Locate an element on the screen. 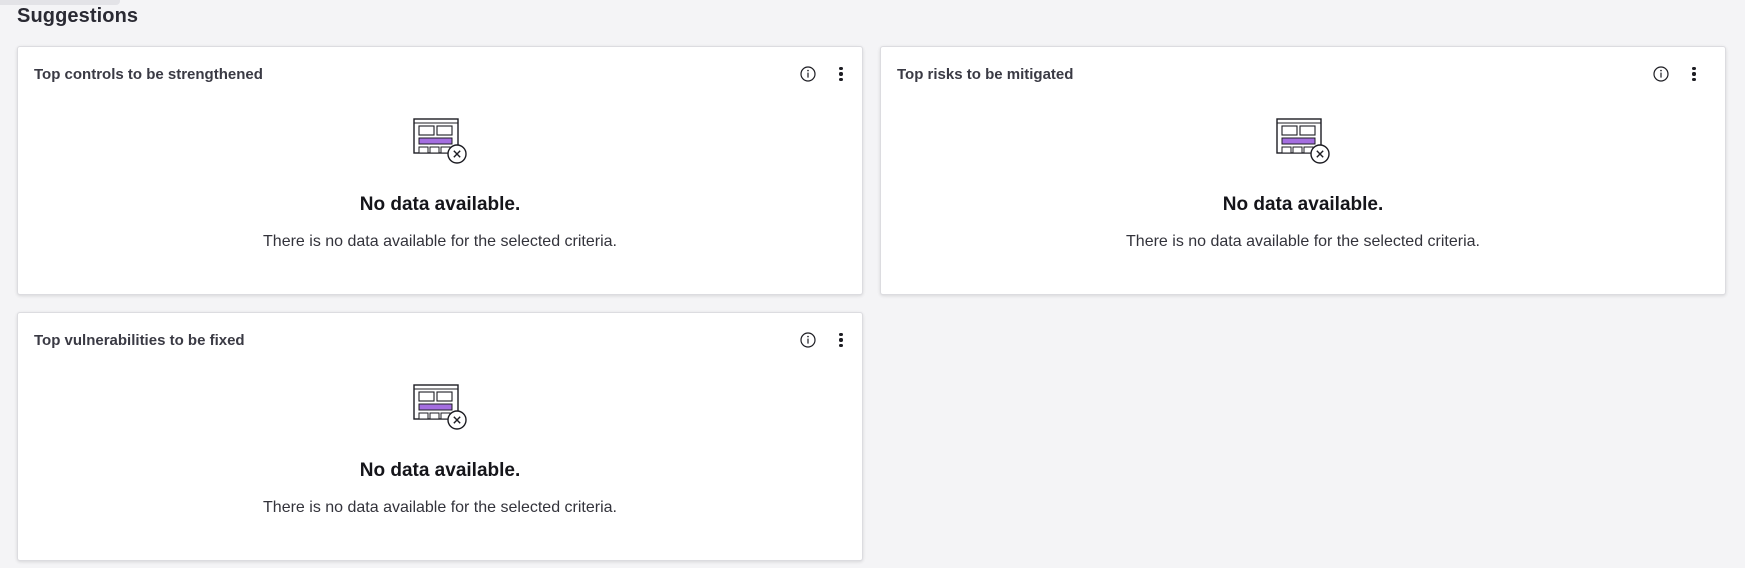  card-title: Top controls to be strengthened is located at coordinates (148, 74).